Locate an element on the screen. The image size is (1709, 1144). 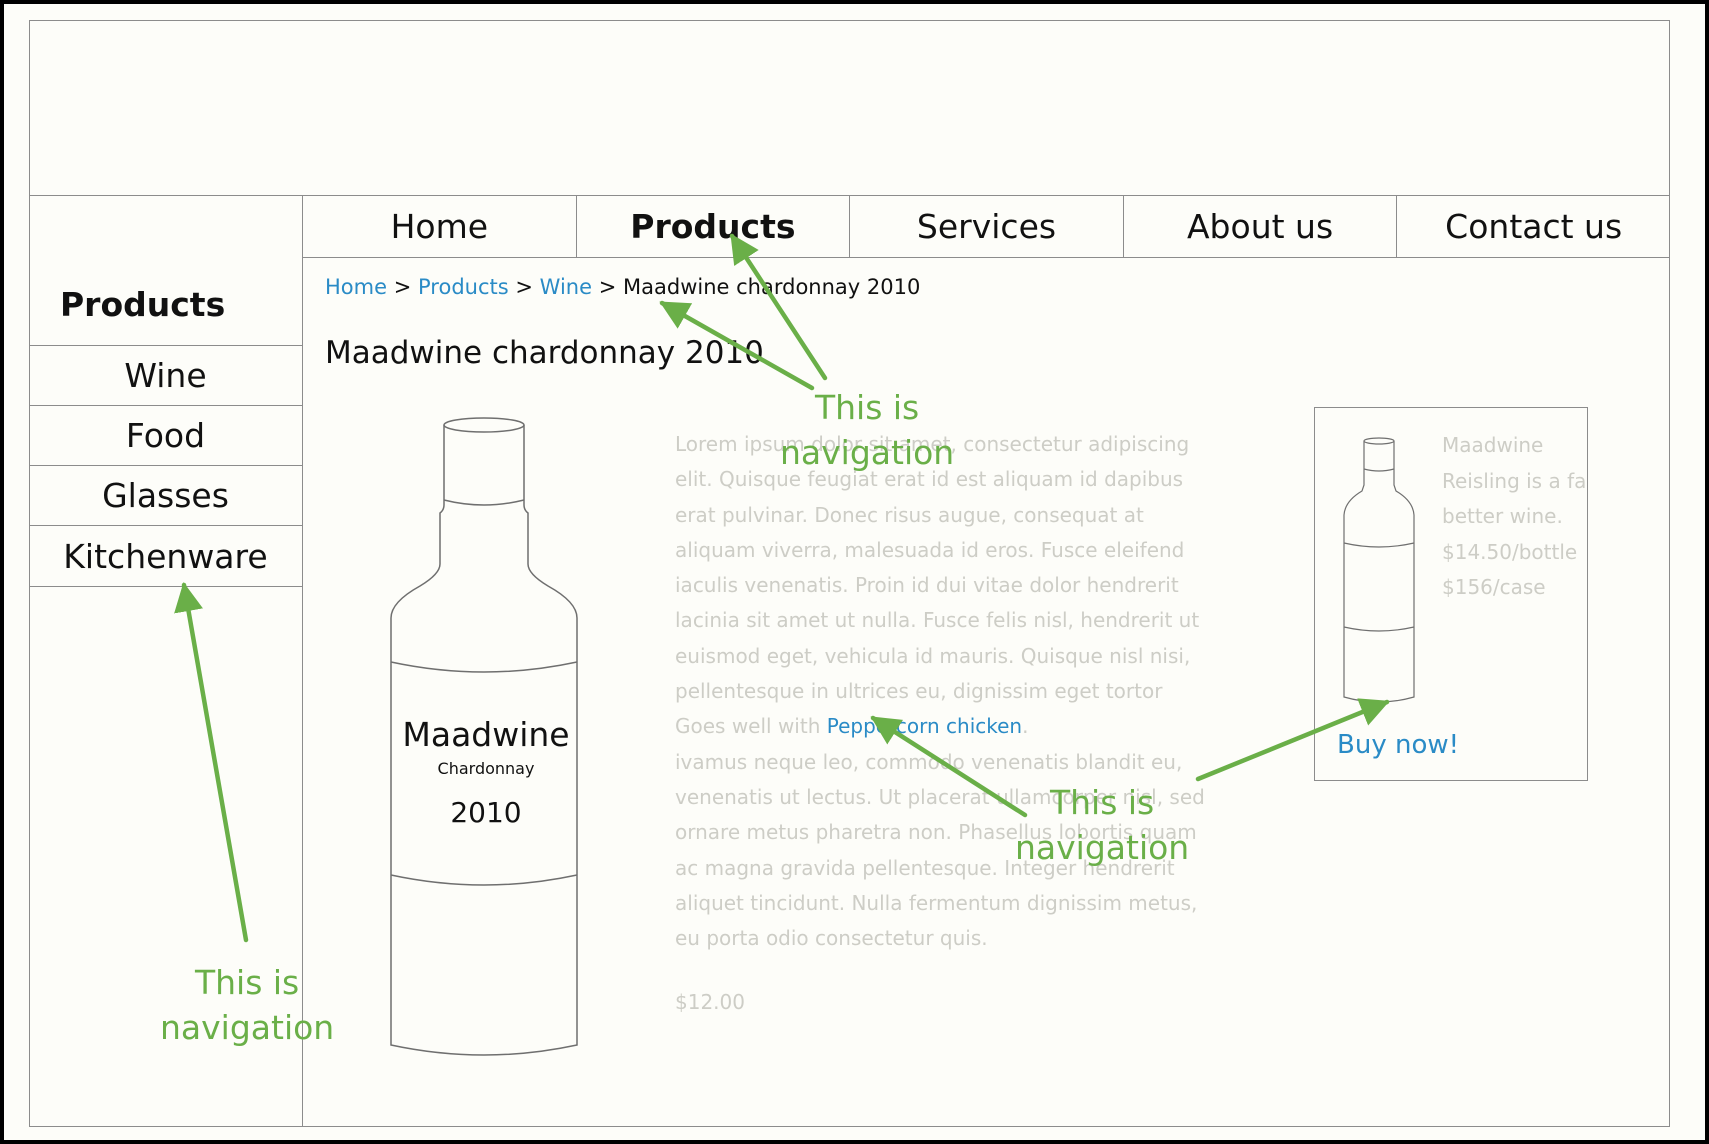
annotation-left: This is navigation is located at coordinates (247, 1005).